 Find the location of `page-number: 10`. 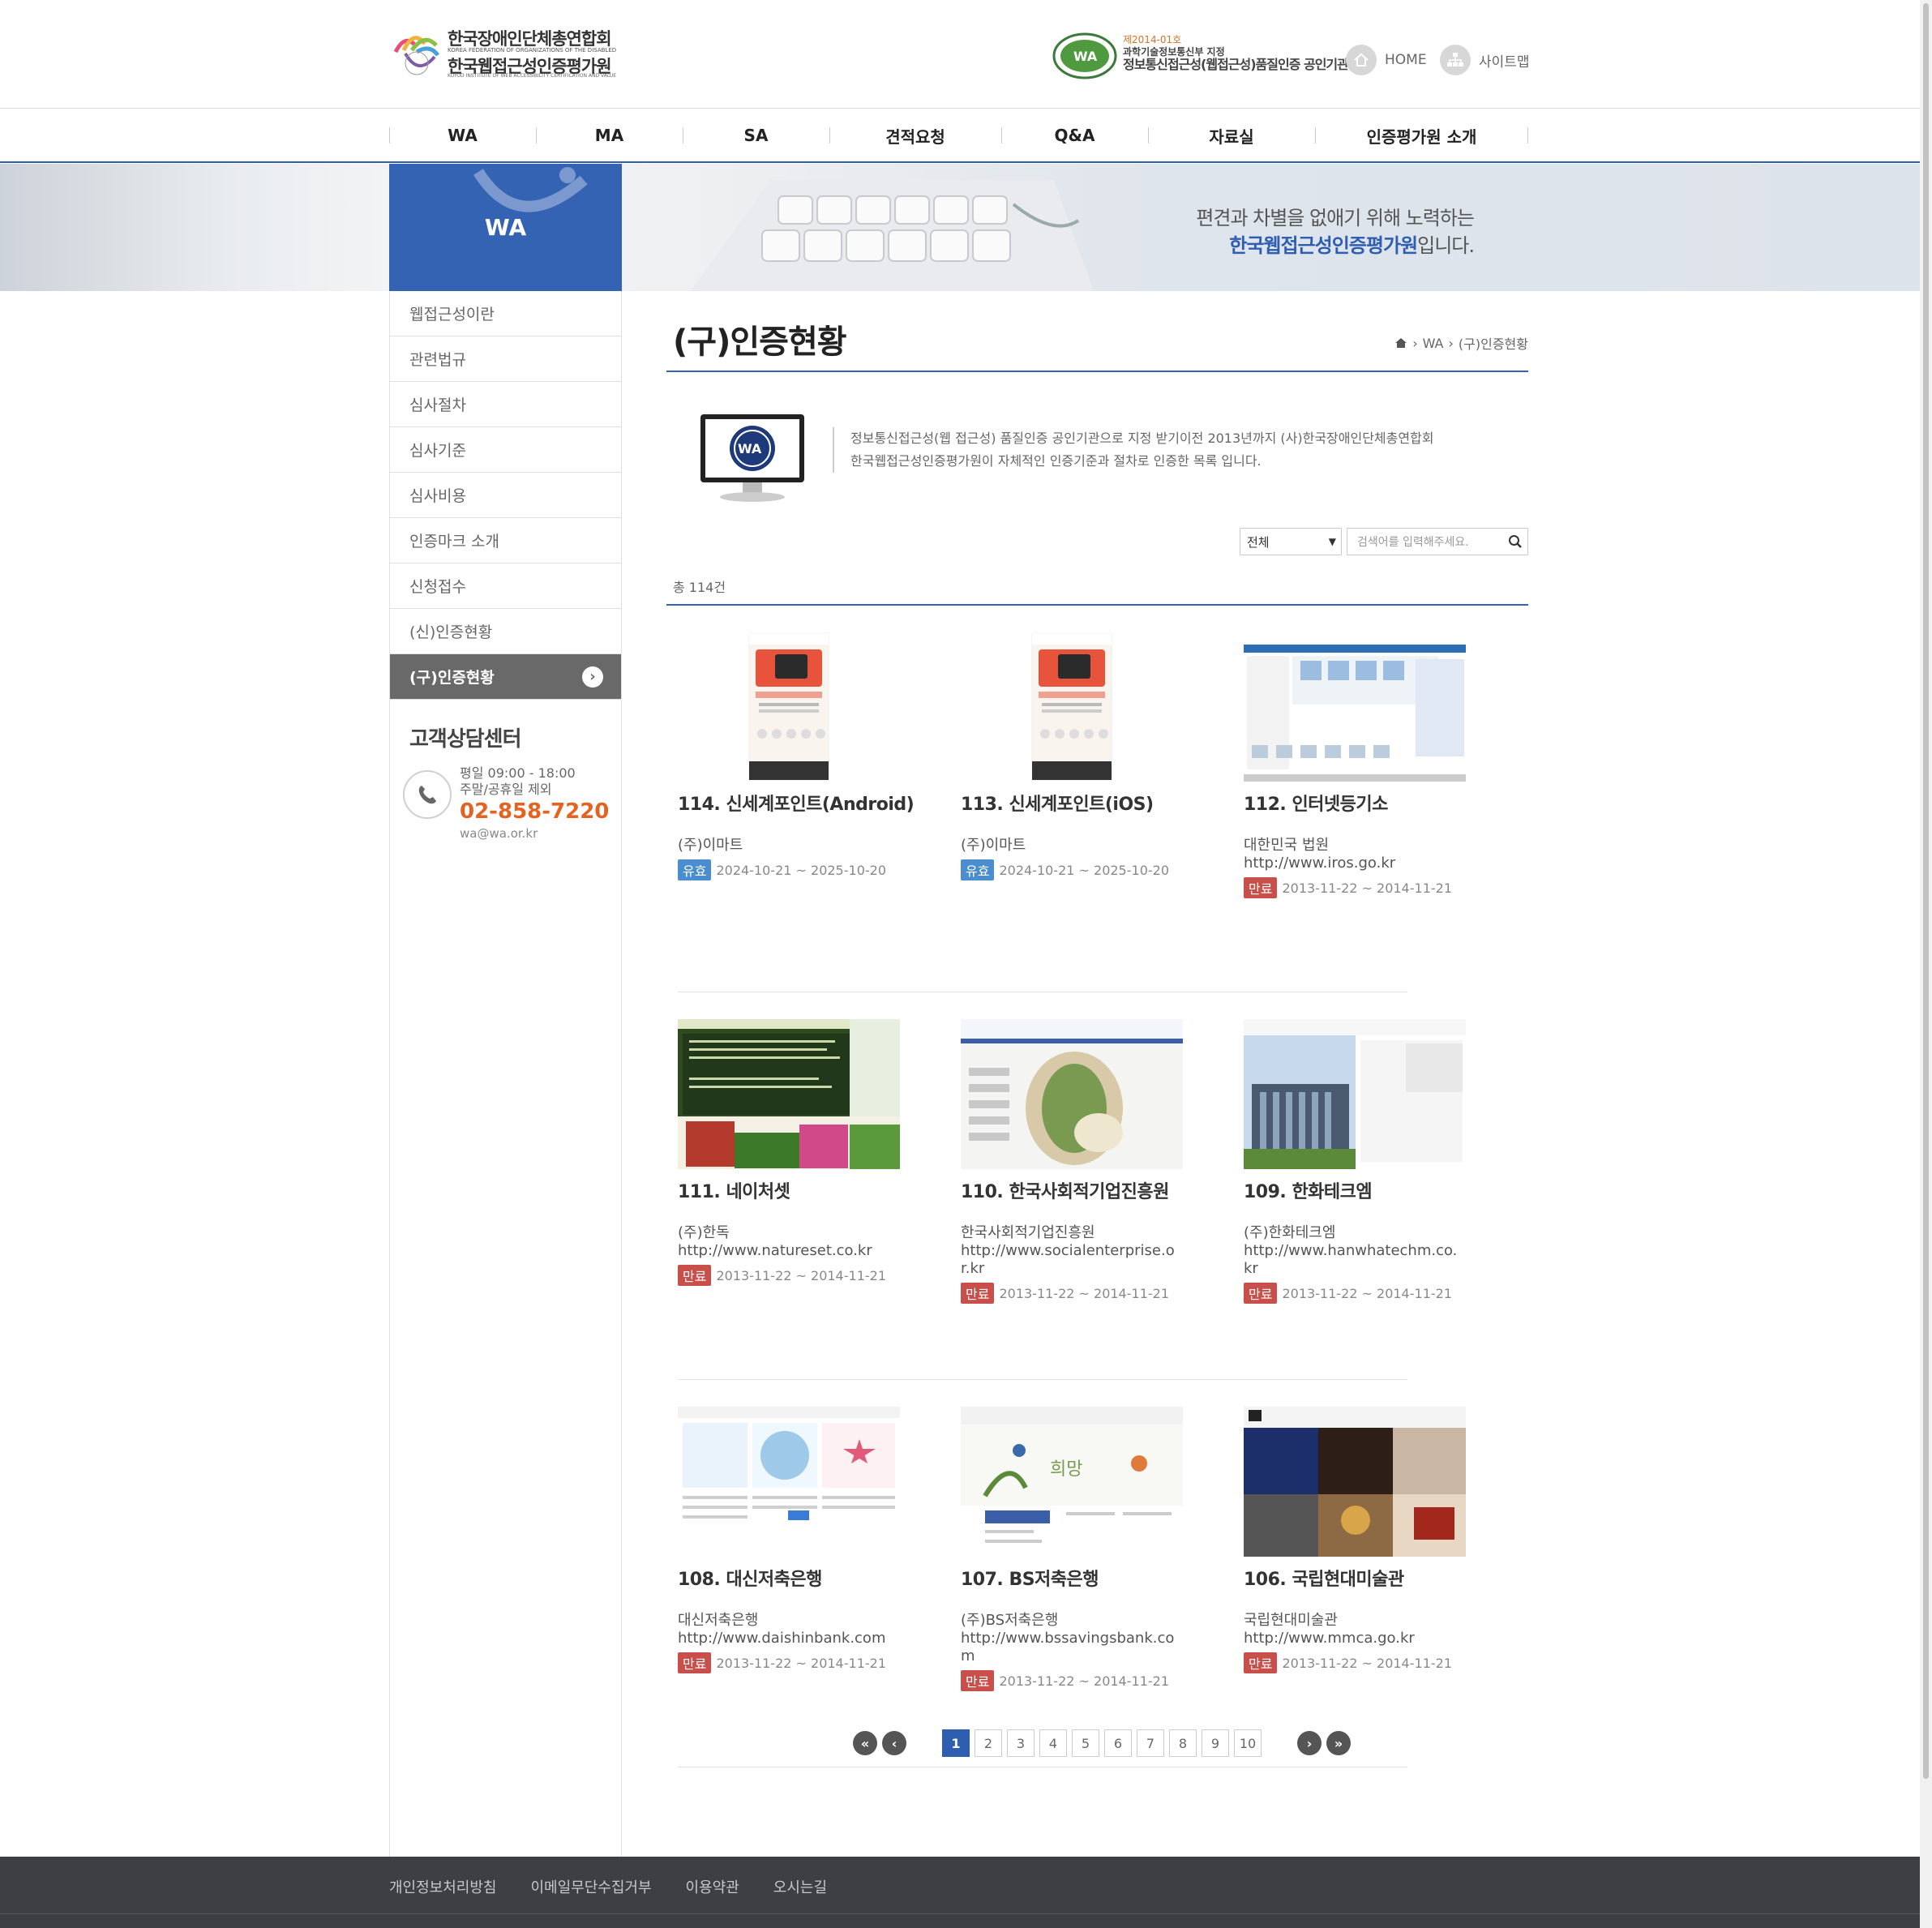

page-number: 10 is located at coordinates (1248, 1743).